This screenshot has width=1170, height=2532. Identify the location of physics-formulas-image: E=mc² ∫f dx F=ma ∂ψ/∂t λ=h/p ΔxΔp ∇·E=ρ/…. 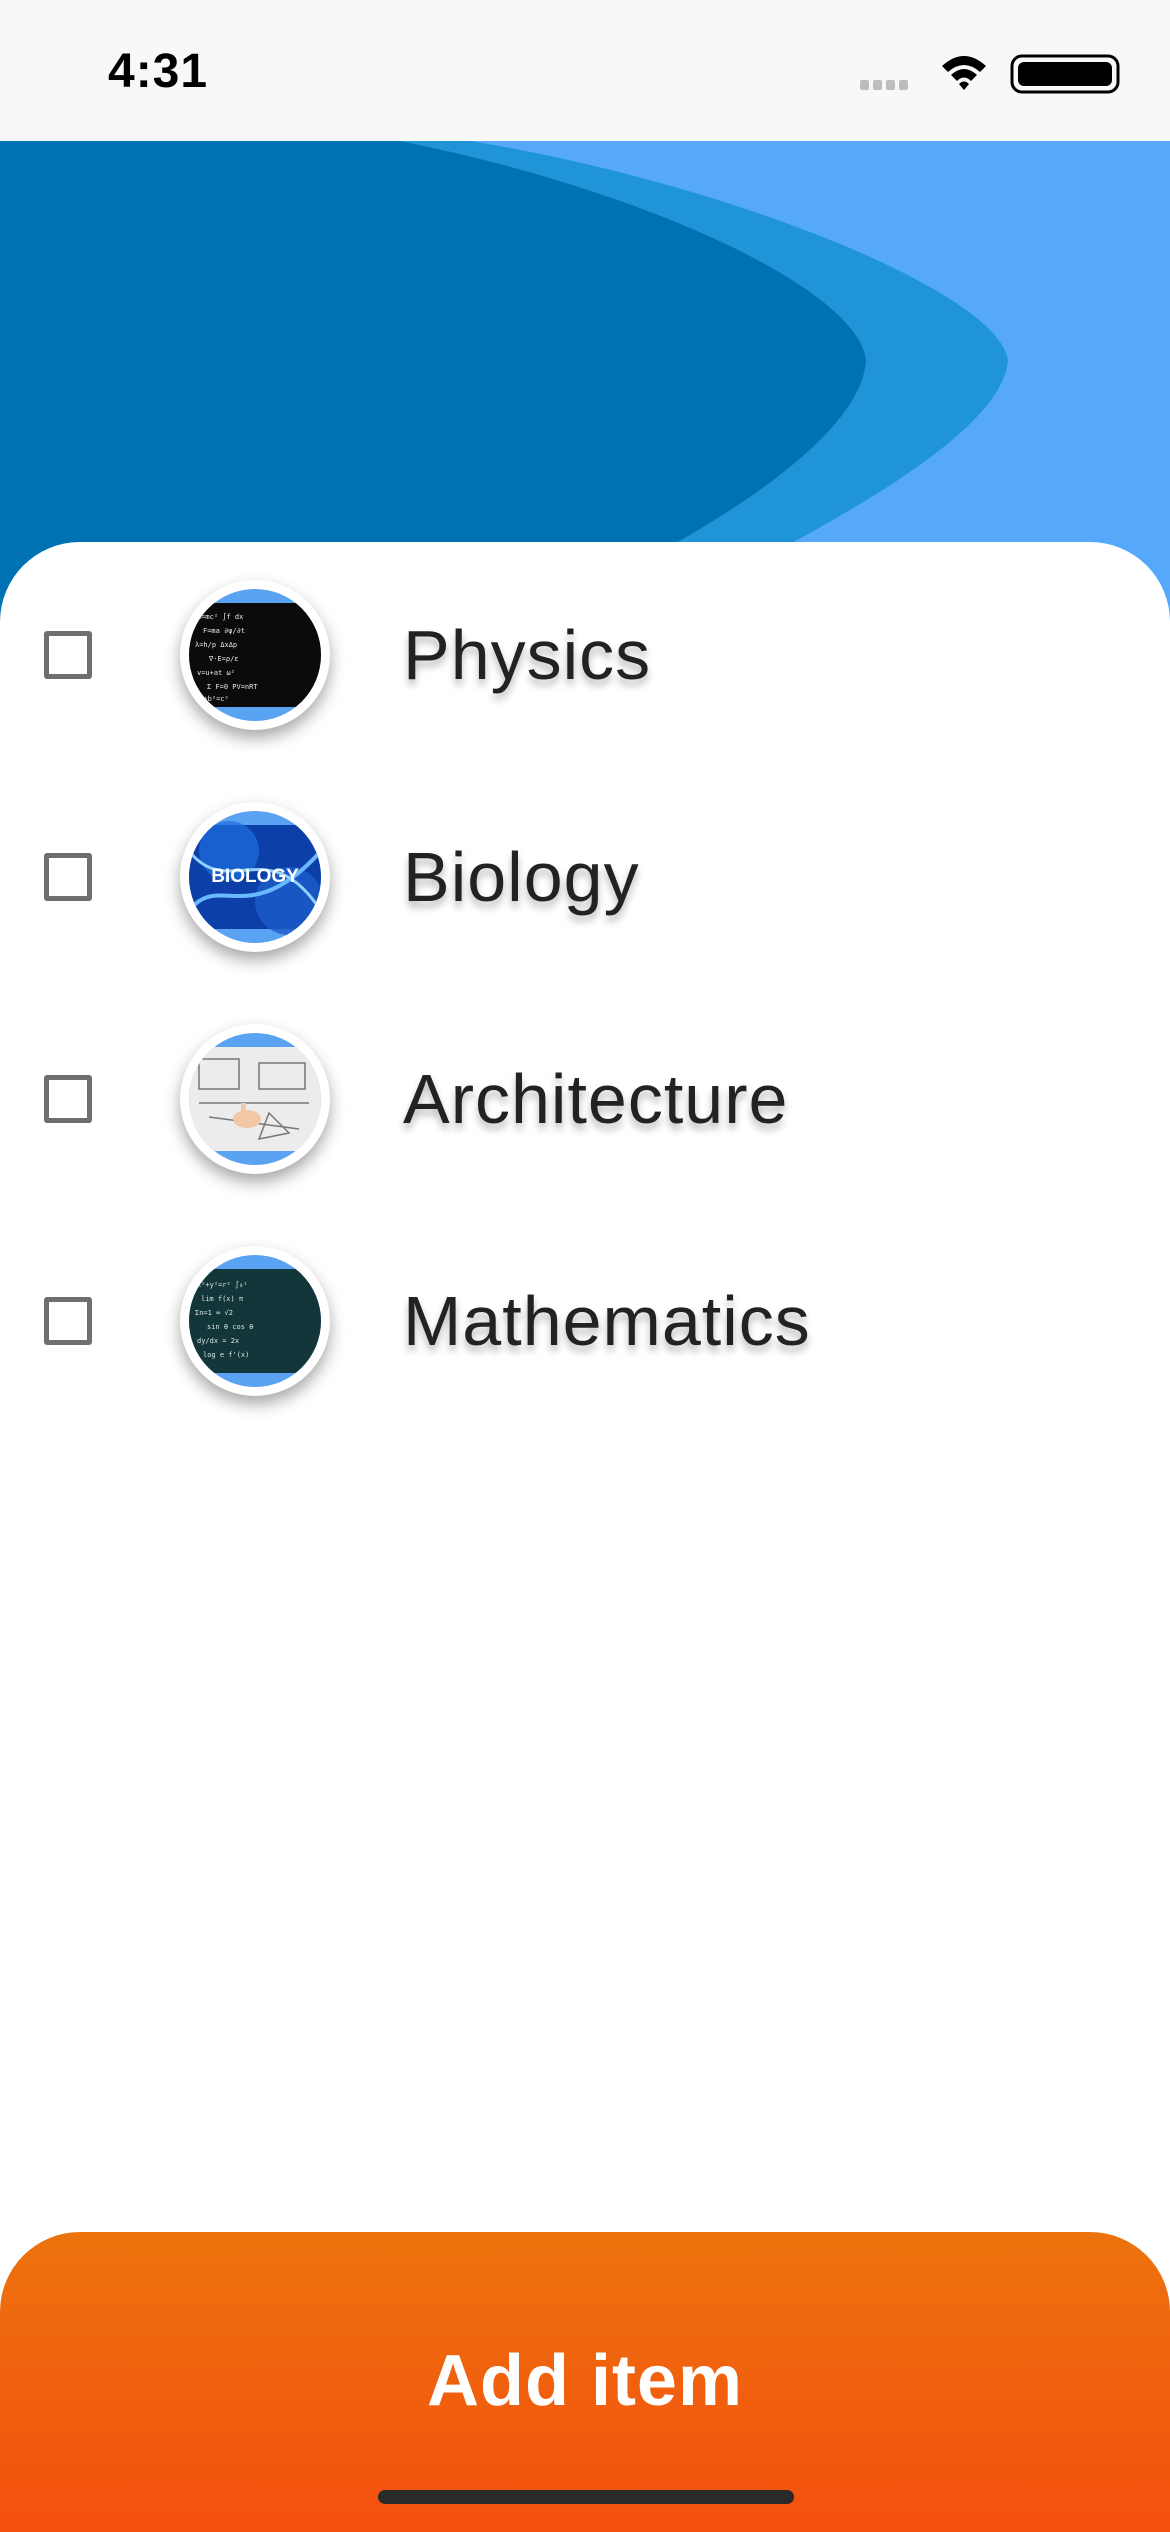
(255, 655).